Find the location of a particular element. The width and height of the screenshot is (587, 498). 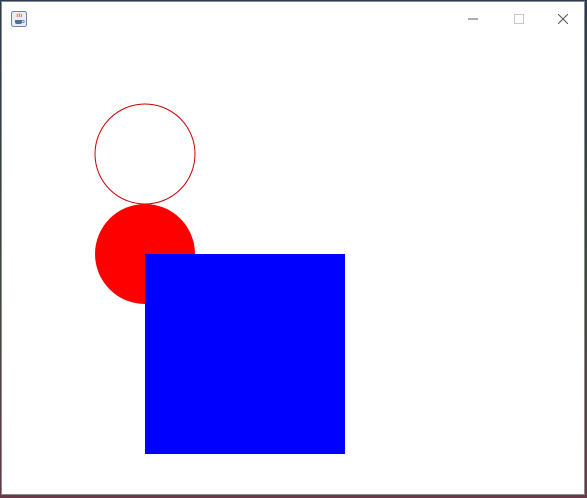

filled-square is located at coordinates (245, 354).